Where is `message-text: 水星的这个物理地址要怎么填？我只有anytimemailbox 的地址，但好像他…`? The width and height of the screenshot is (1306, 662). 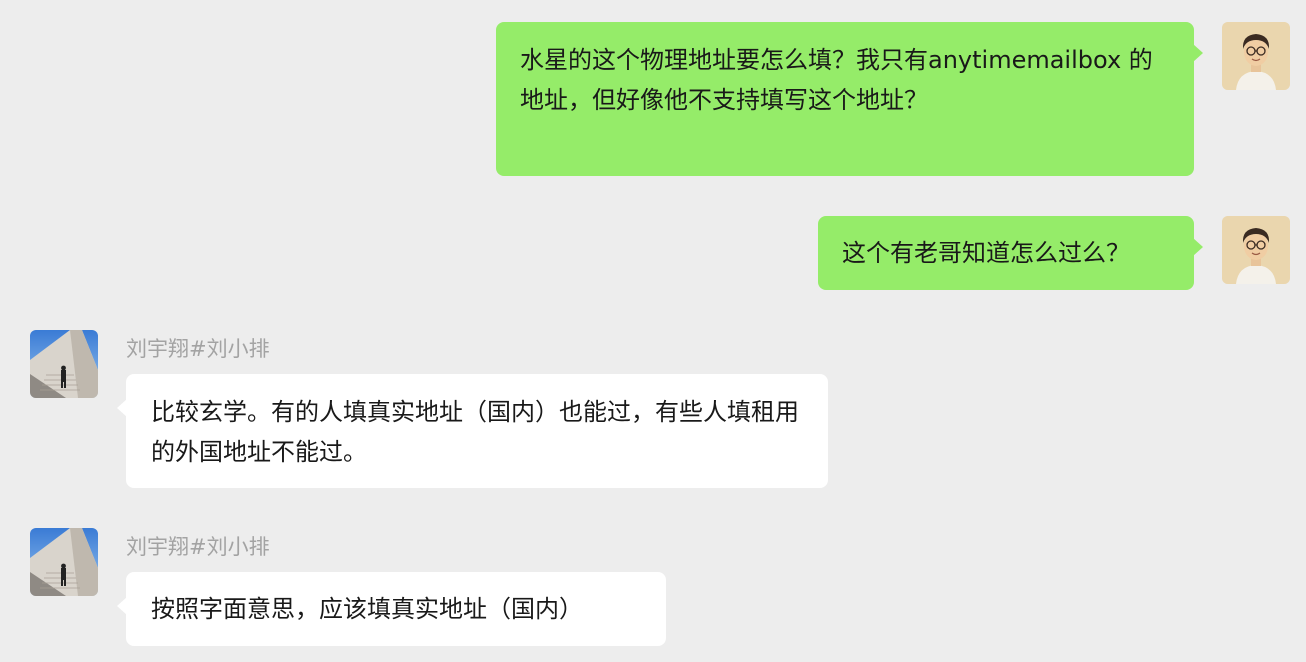
message-text: 水星的这个物理地址要怎么填？我只有anytimemailbox 的地址，但好像他… is located at coordinates (836, 80).